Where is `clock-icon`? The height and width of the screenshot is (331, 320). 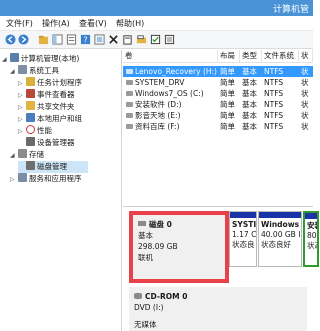
clock-icon is located at coordinates (30, 81).